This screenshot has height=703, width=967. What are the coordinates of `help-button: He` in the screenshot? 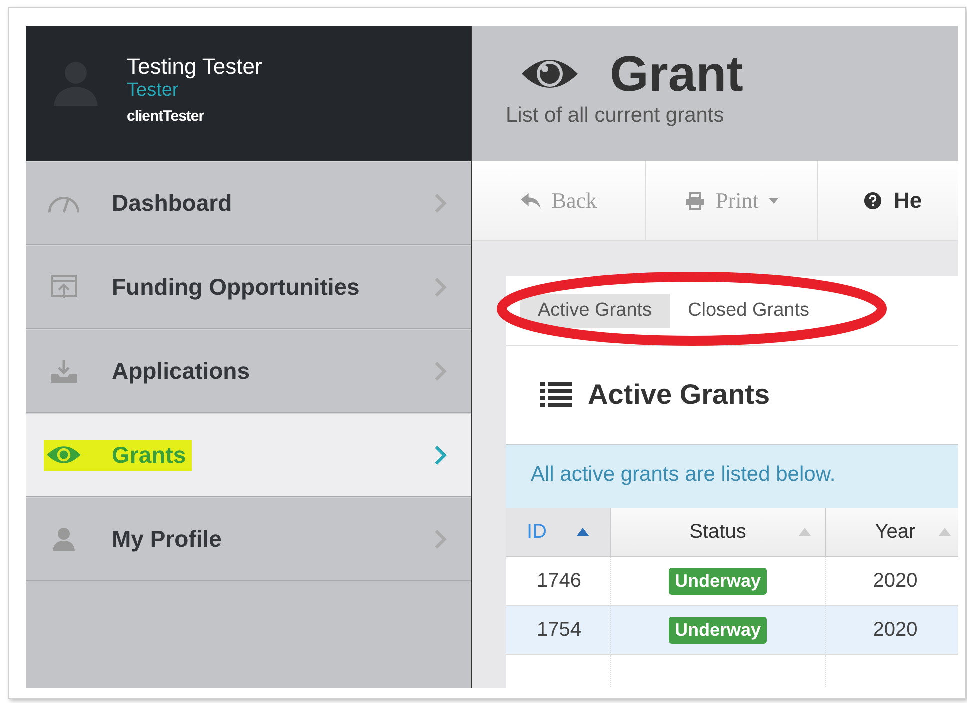 It's located at (888, 200).